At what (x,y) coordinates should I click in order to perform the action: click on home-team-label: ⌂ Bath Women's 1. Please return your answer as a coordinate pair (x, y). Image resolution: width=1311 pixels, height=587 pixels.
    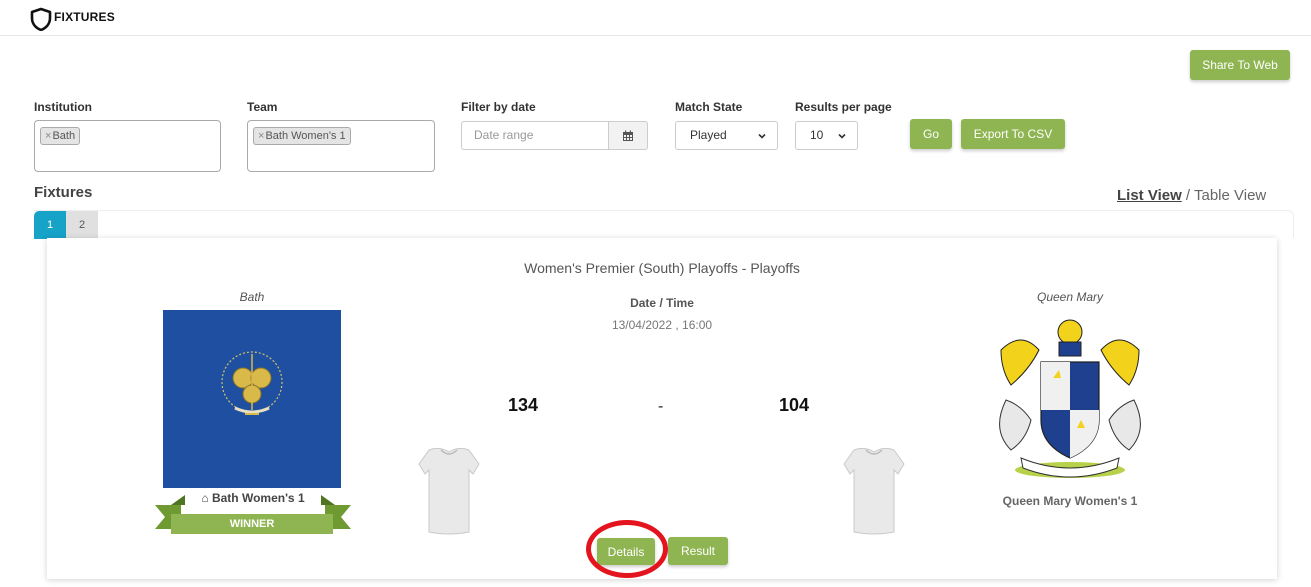
    Looking at the image, I should click on (253, 498).